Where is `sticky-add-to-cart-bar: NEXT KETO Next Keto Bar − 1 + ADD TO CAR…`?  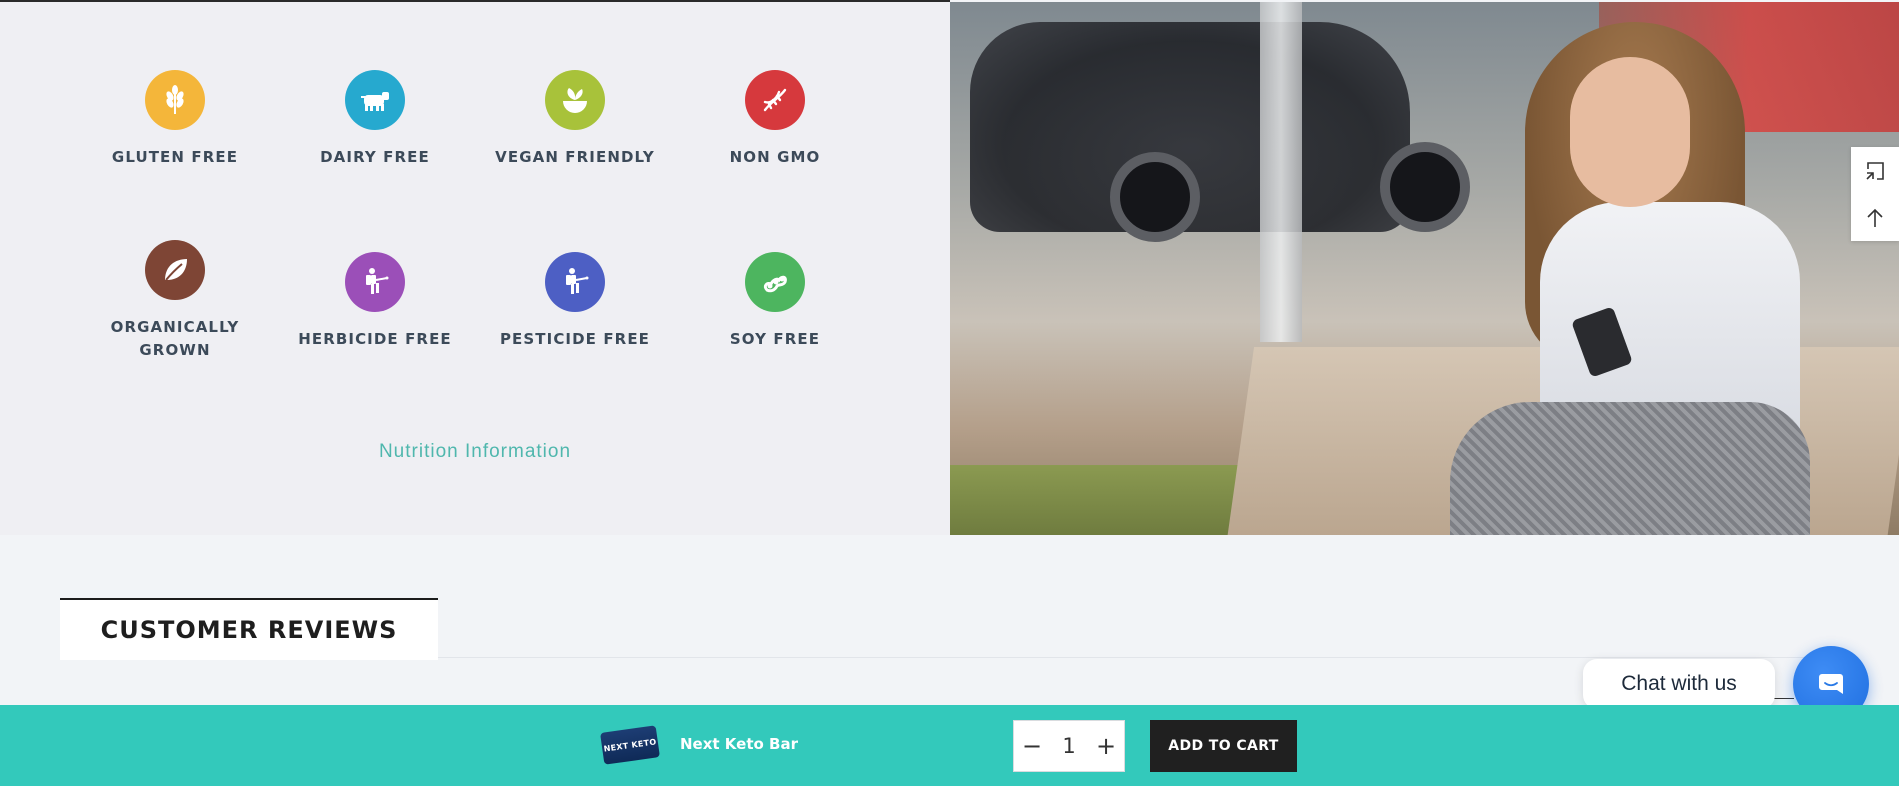
sticky-add-to-cart-bar: NEXT KETO Next Keto Bar − 1 + ADD TO CAR… is located at coordinates (949, 745).